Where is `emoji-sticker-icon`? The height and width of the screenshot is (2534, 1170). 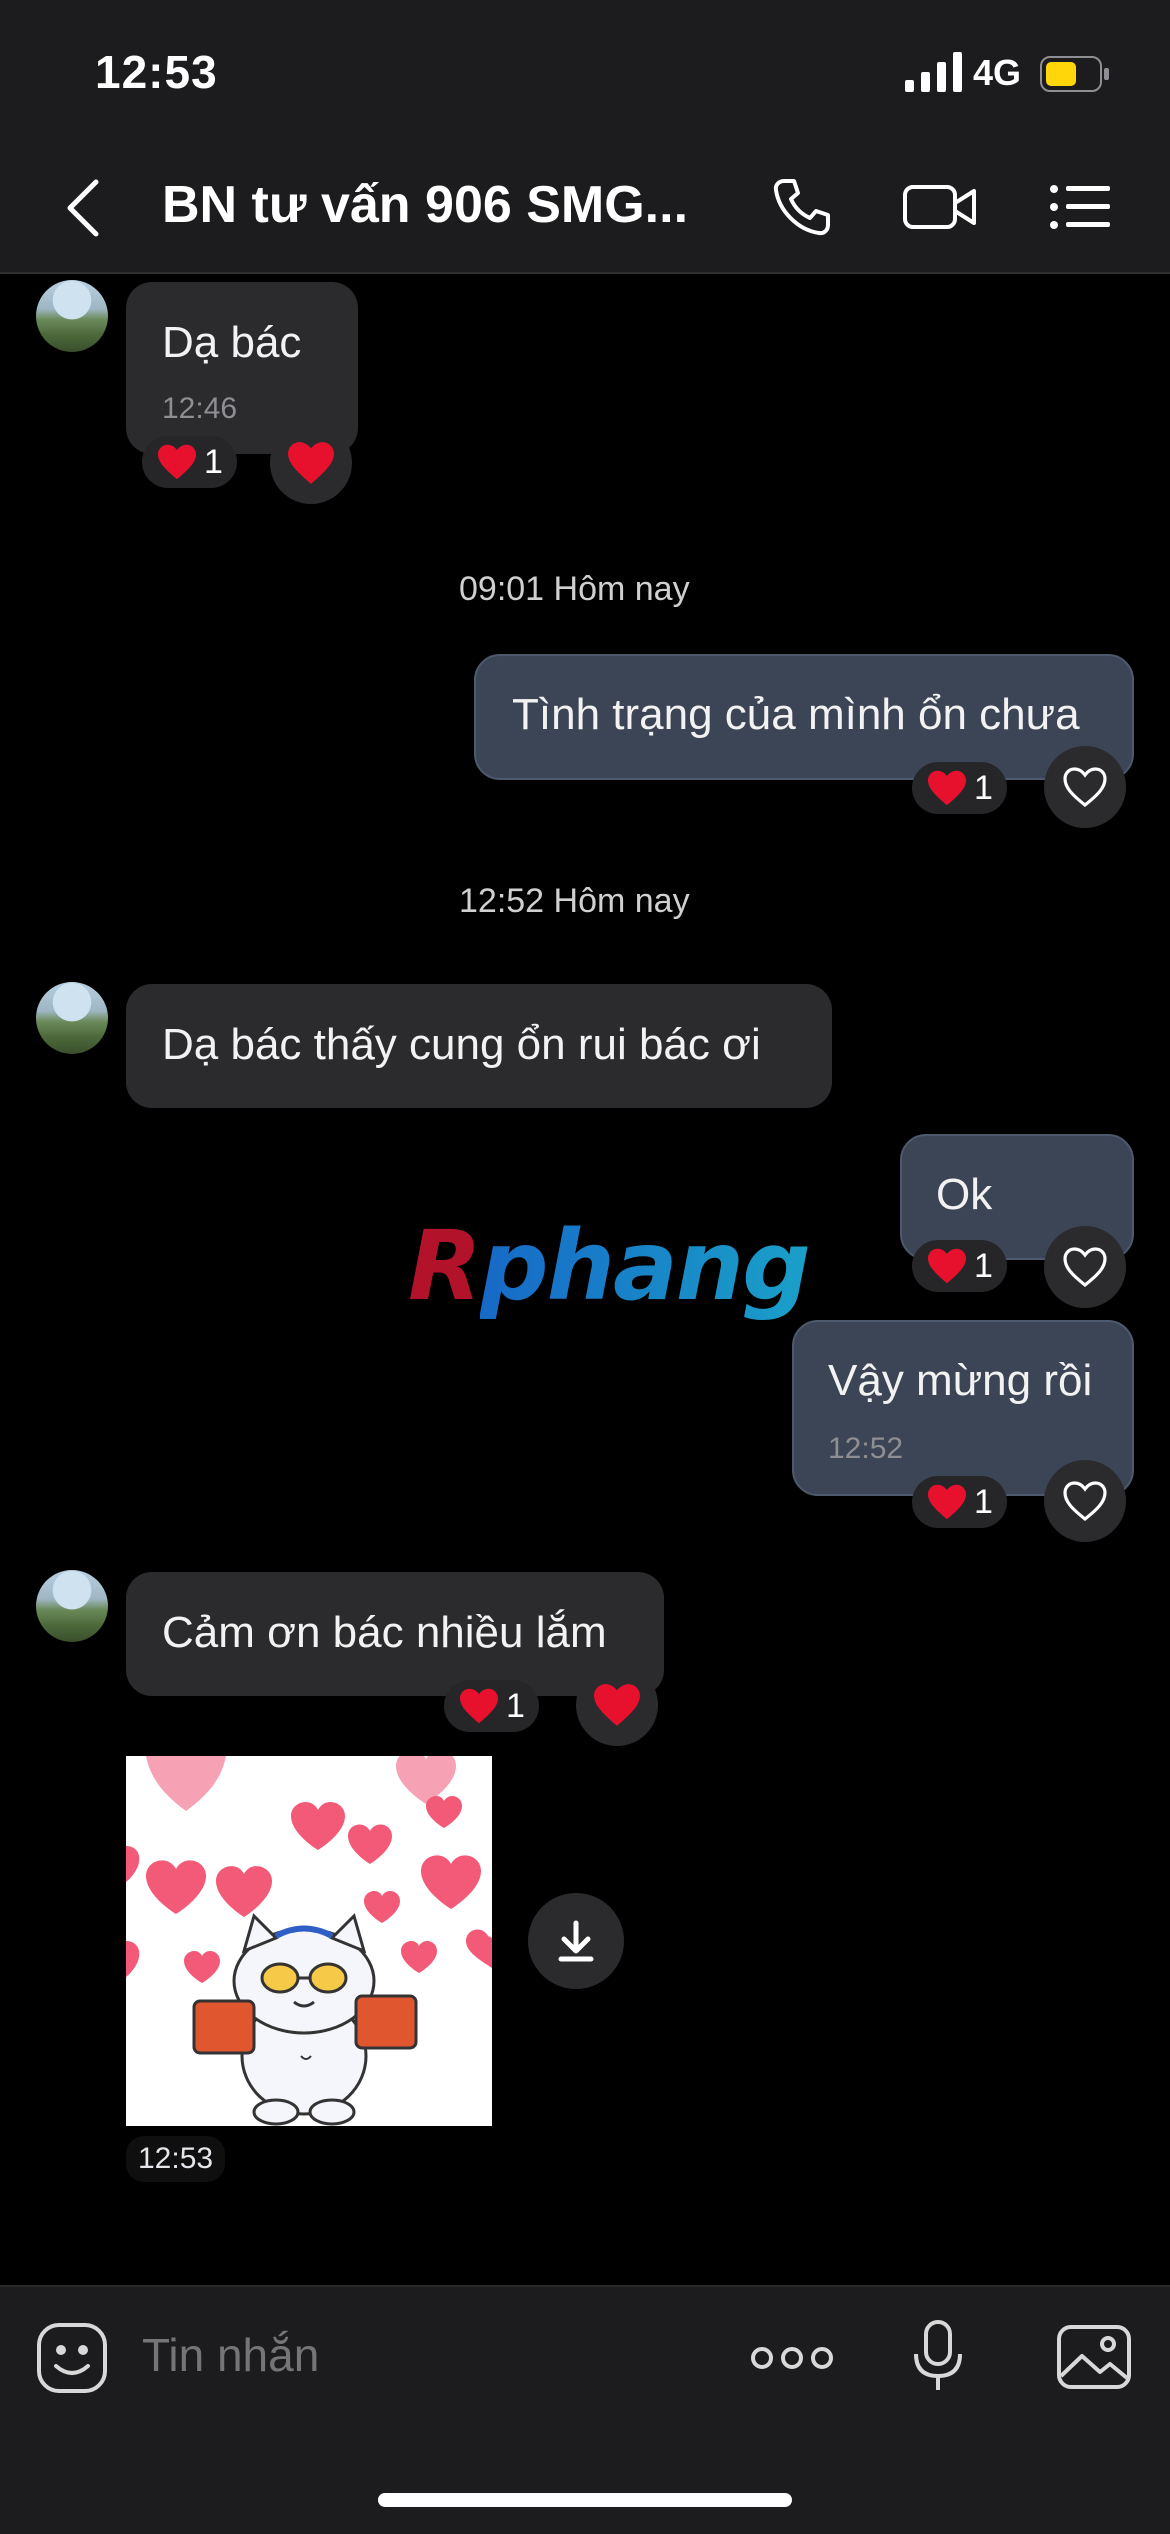 emoji-sticker-icon is located at coordinates (72, 2358).